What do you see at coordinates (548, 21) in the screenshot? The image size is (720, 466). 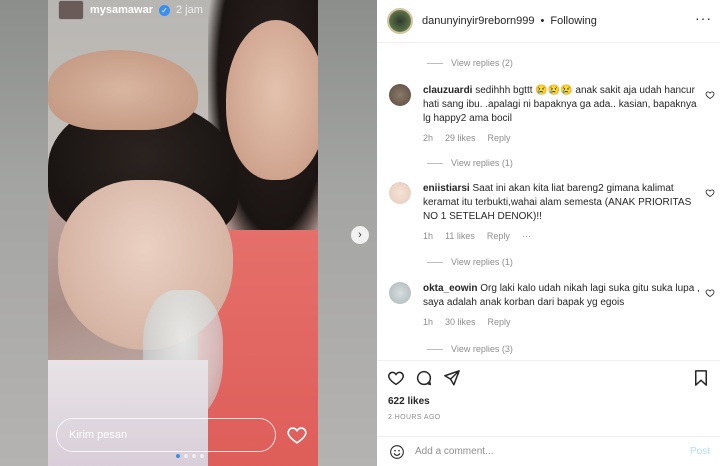 I see `post-header: danunyinyir9reborn999 • Following ···` at bounding box center [548, 21].